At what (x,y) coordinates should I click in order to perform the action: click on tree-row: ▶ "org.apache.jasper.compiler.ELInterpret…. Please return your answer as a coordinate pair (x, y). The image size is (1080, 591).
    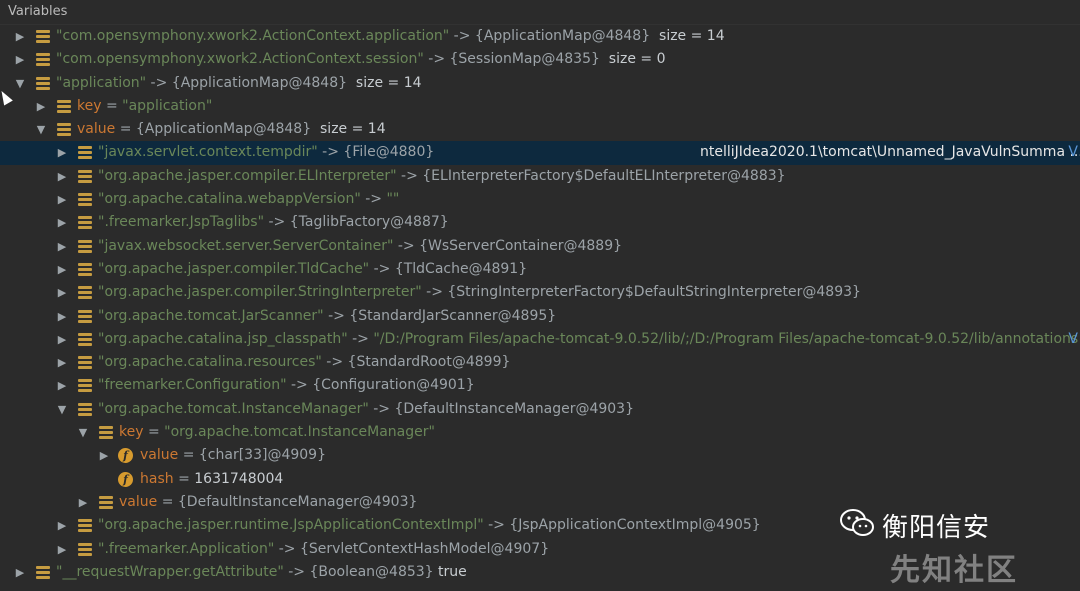
    Looking at the image, I should click on (540, 176).